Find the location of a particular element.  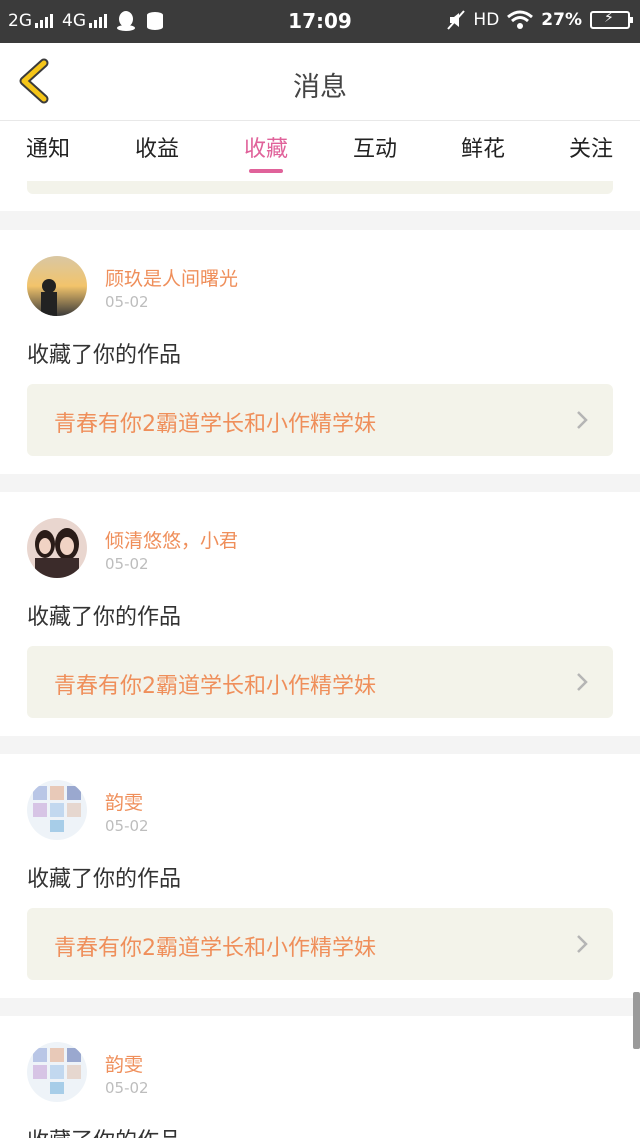

battery-icon: ⚡ is located at coordinates (611, 19).